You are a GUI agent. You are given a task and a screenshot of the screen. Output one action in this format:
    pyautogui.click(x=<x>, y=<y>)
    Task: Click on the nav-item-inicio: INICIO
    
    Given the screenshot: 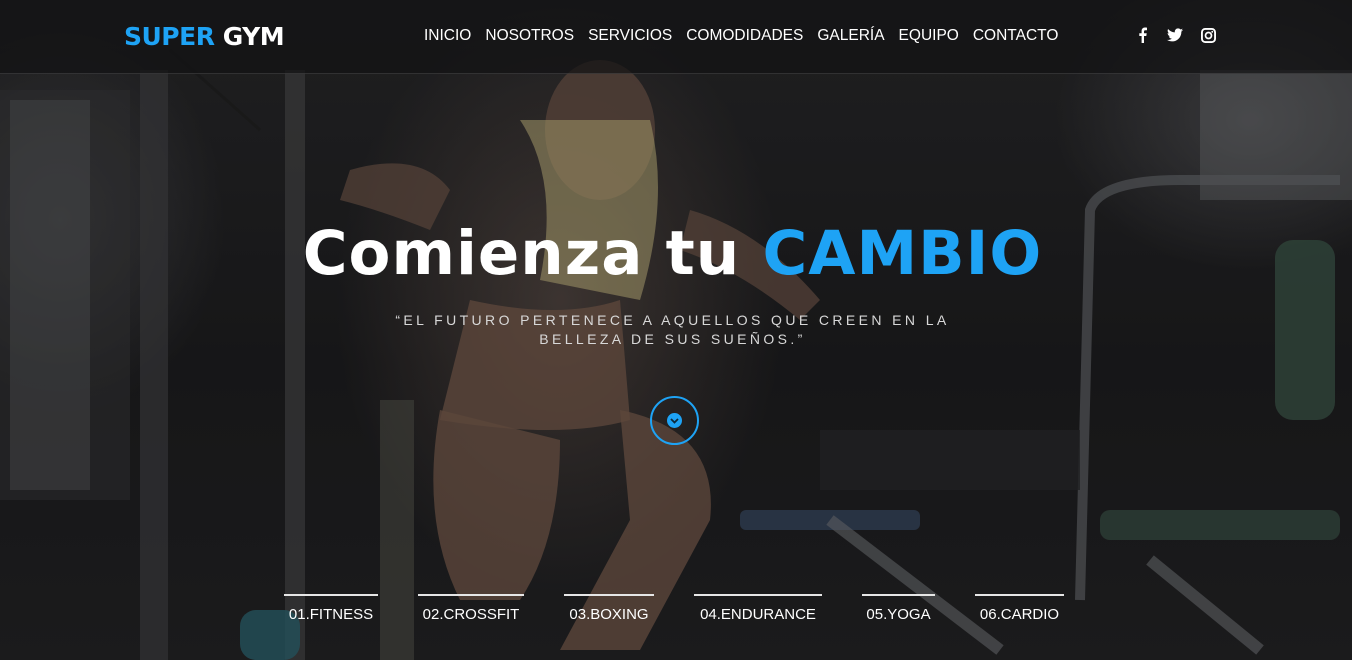 What is the action you would take?
    pyautogui.click(x=447, y=36)
    